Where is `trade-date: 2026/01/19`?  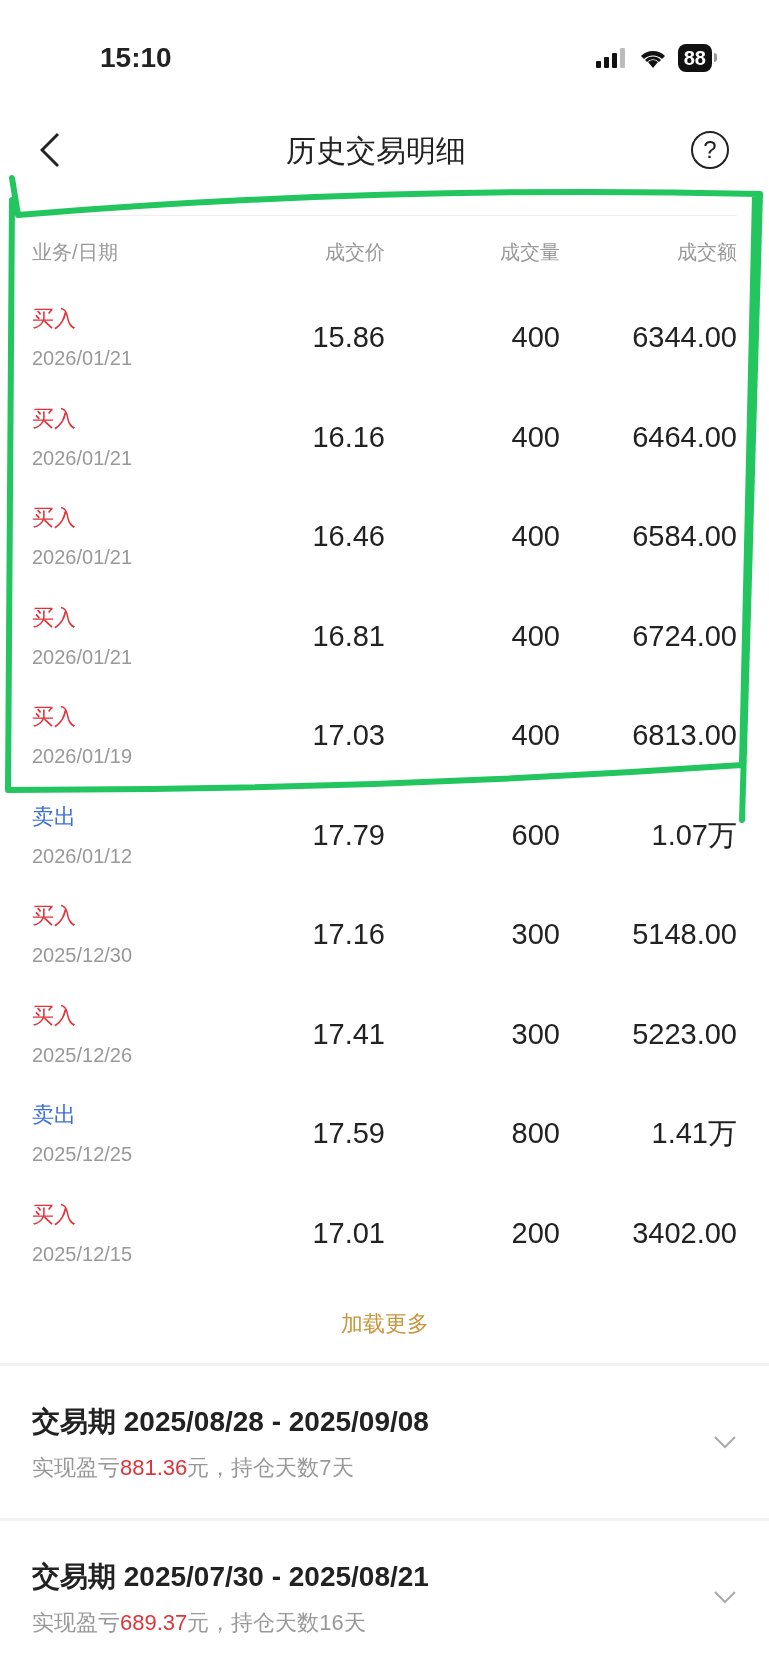 trade-date: 2026/01/19 is located at coordinates (83, 757).